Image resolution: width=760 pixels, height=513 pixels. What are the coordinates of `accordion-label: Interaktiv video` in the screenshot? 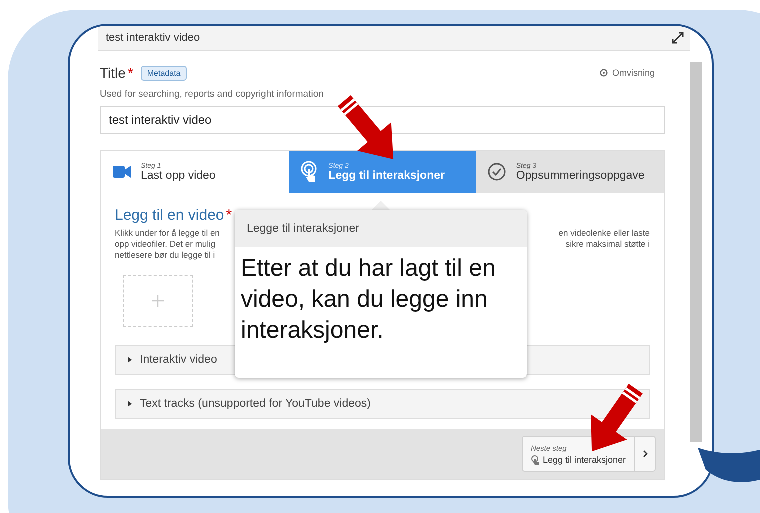 It's located at (179, 360).